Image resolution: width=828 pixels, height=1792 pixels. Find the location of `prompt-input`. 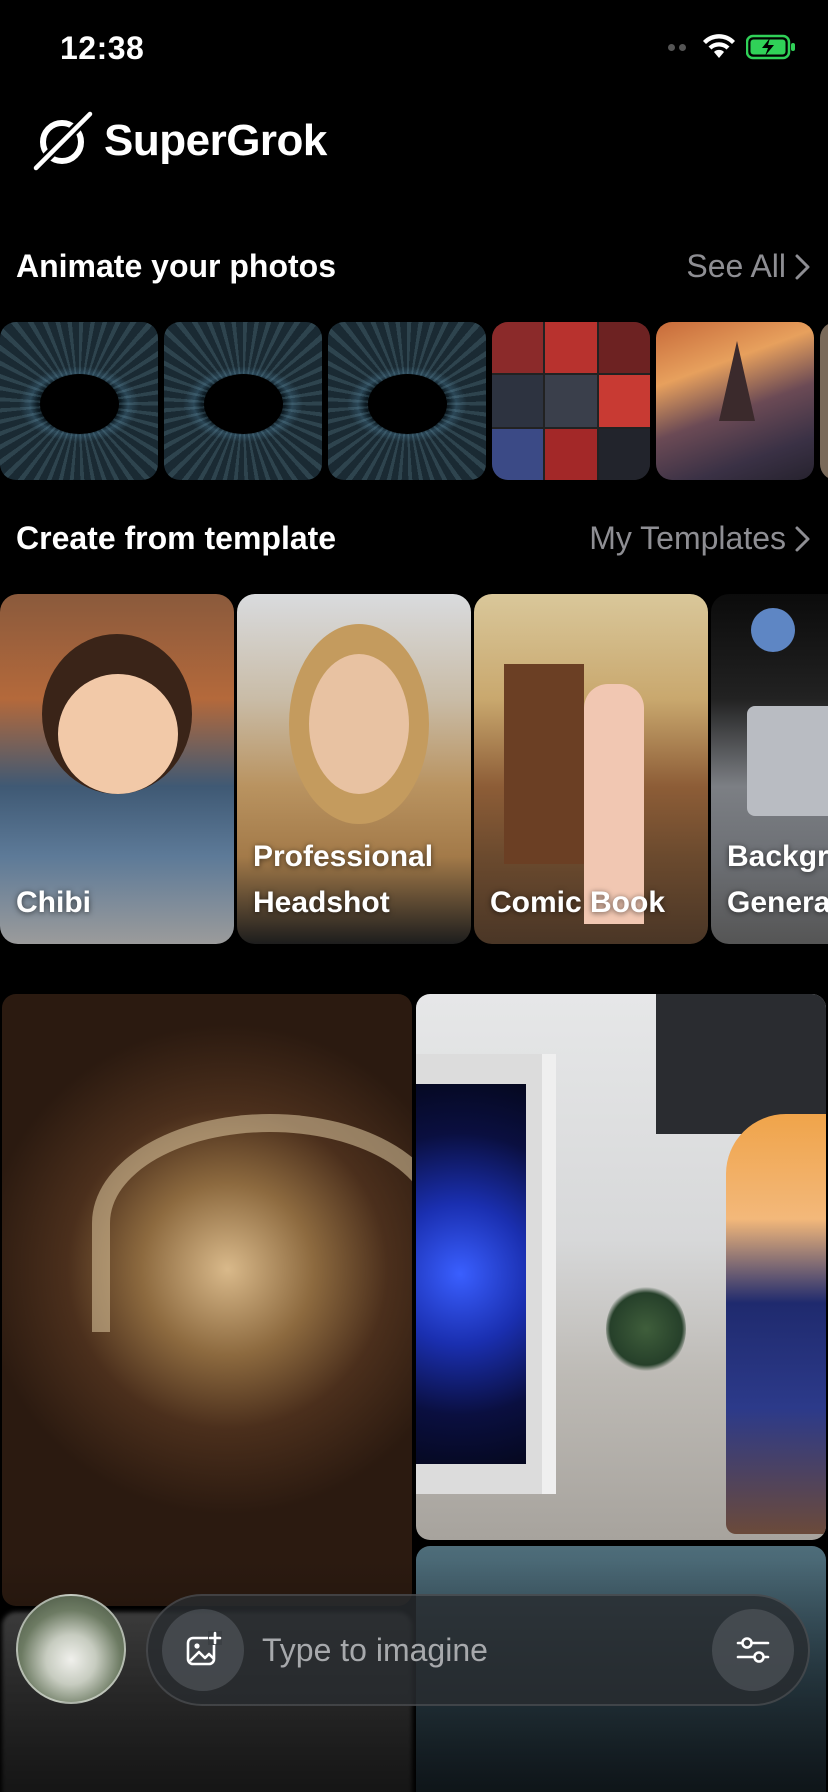

prompt-input is located at coordinates (478, 1650).